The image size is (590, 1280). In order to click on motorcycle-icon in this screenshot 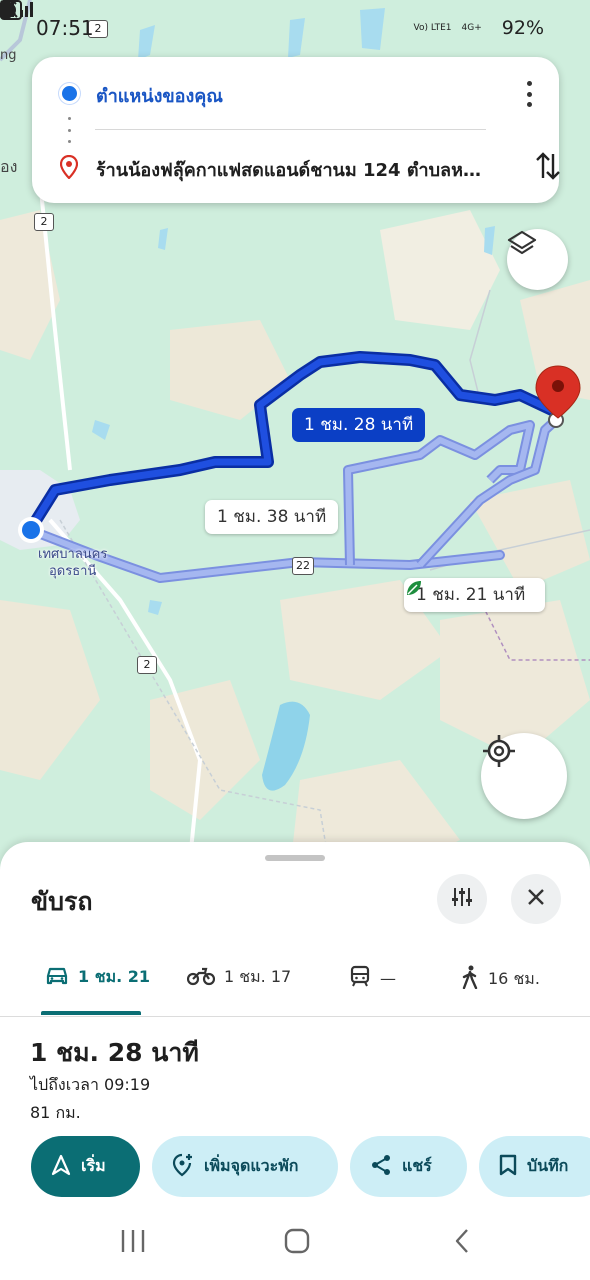, I will do `click(201, 978)`.